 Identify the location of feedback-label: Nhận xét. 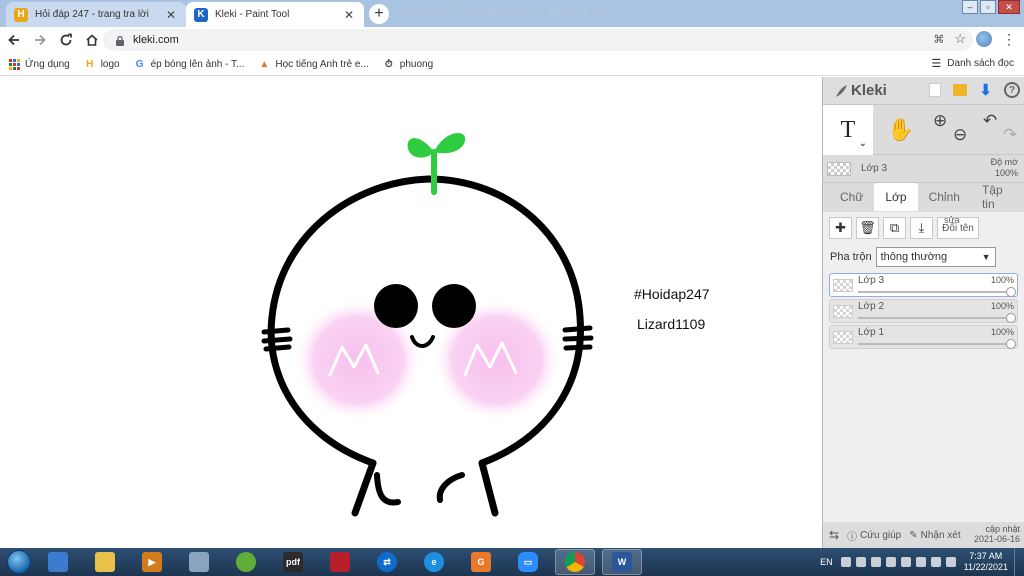
(940, 535).